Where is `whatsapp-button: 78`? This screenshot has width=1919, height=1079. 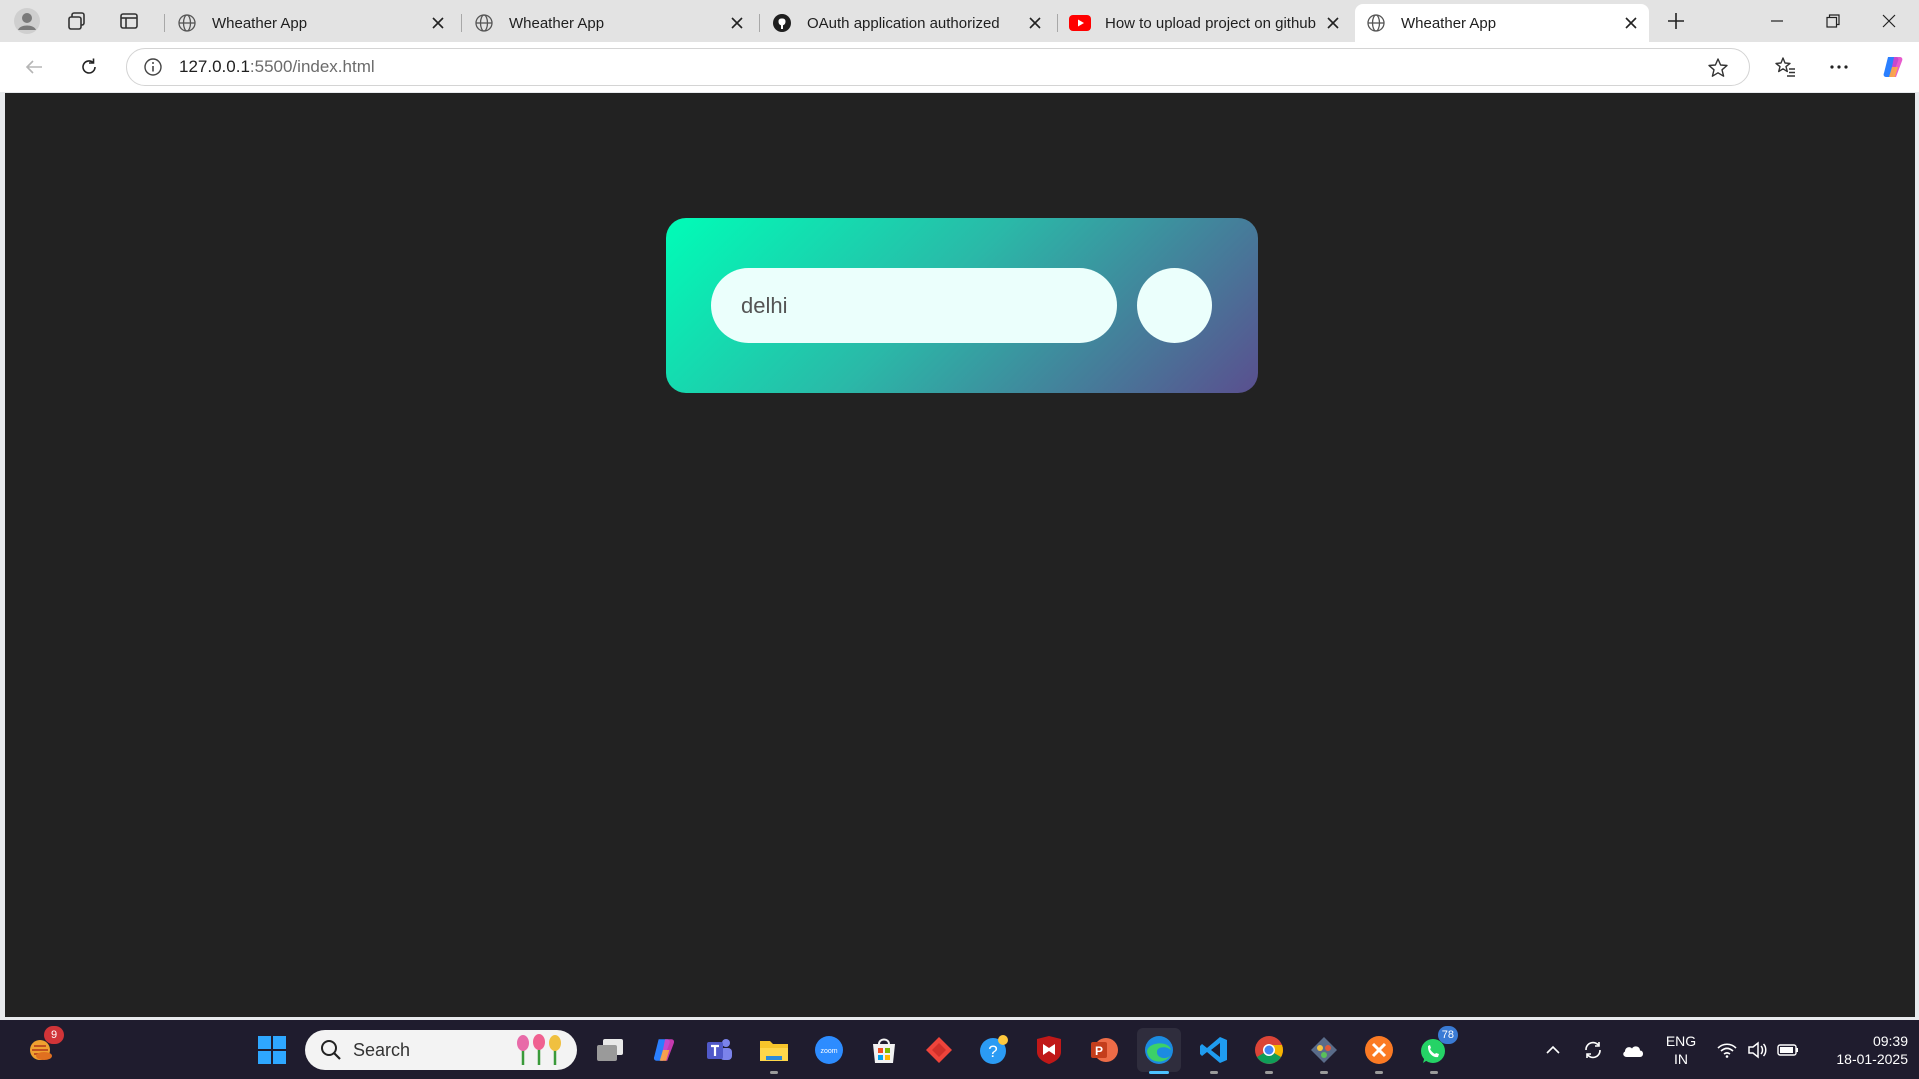 whatsapp-button: 78 is located at coordinates (1435, 1050).